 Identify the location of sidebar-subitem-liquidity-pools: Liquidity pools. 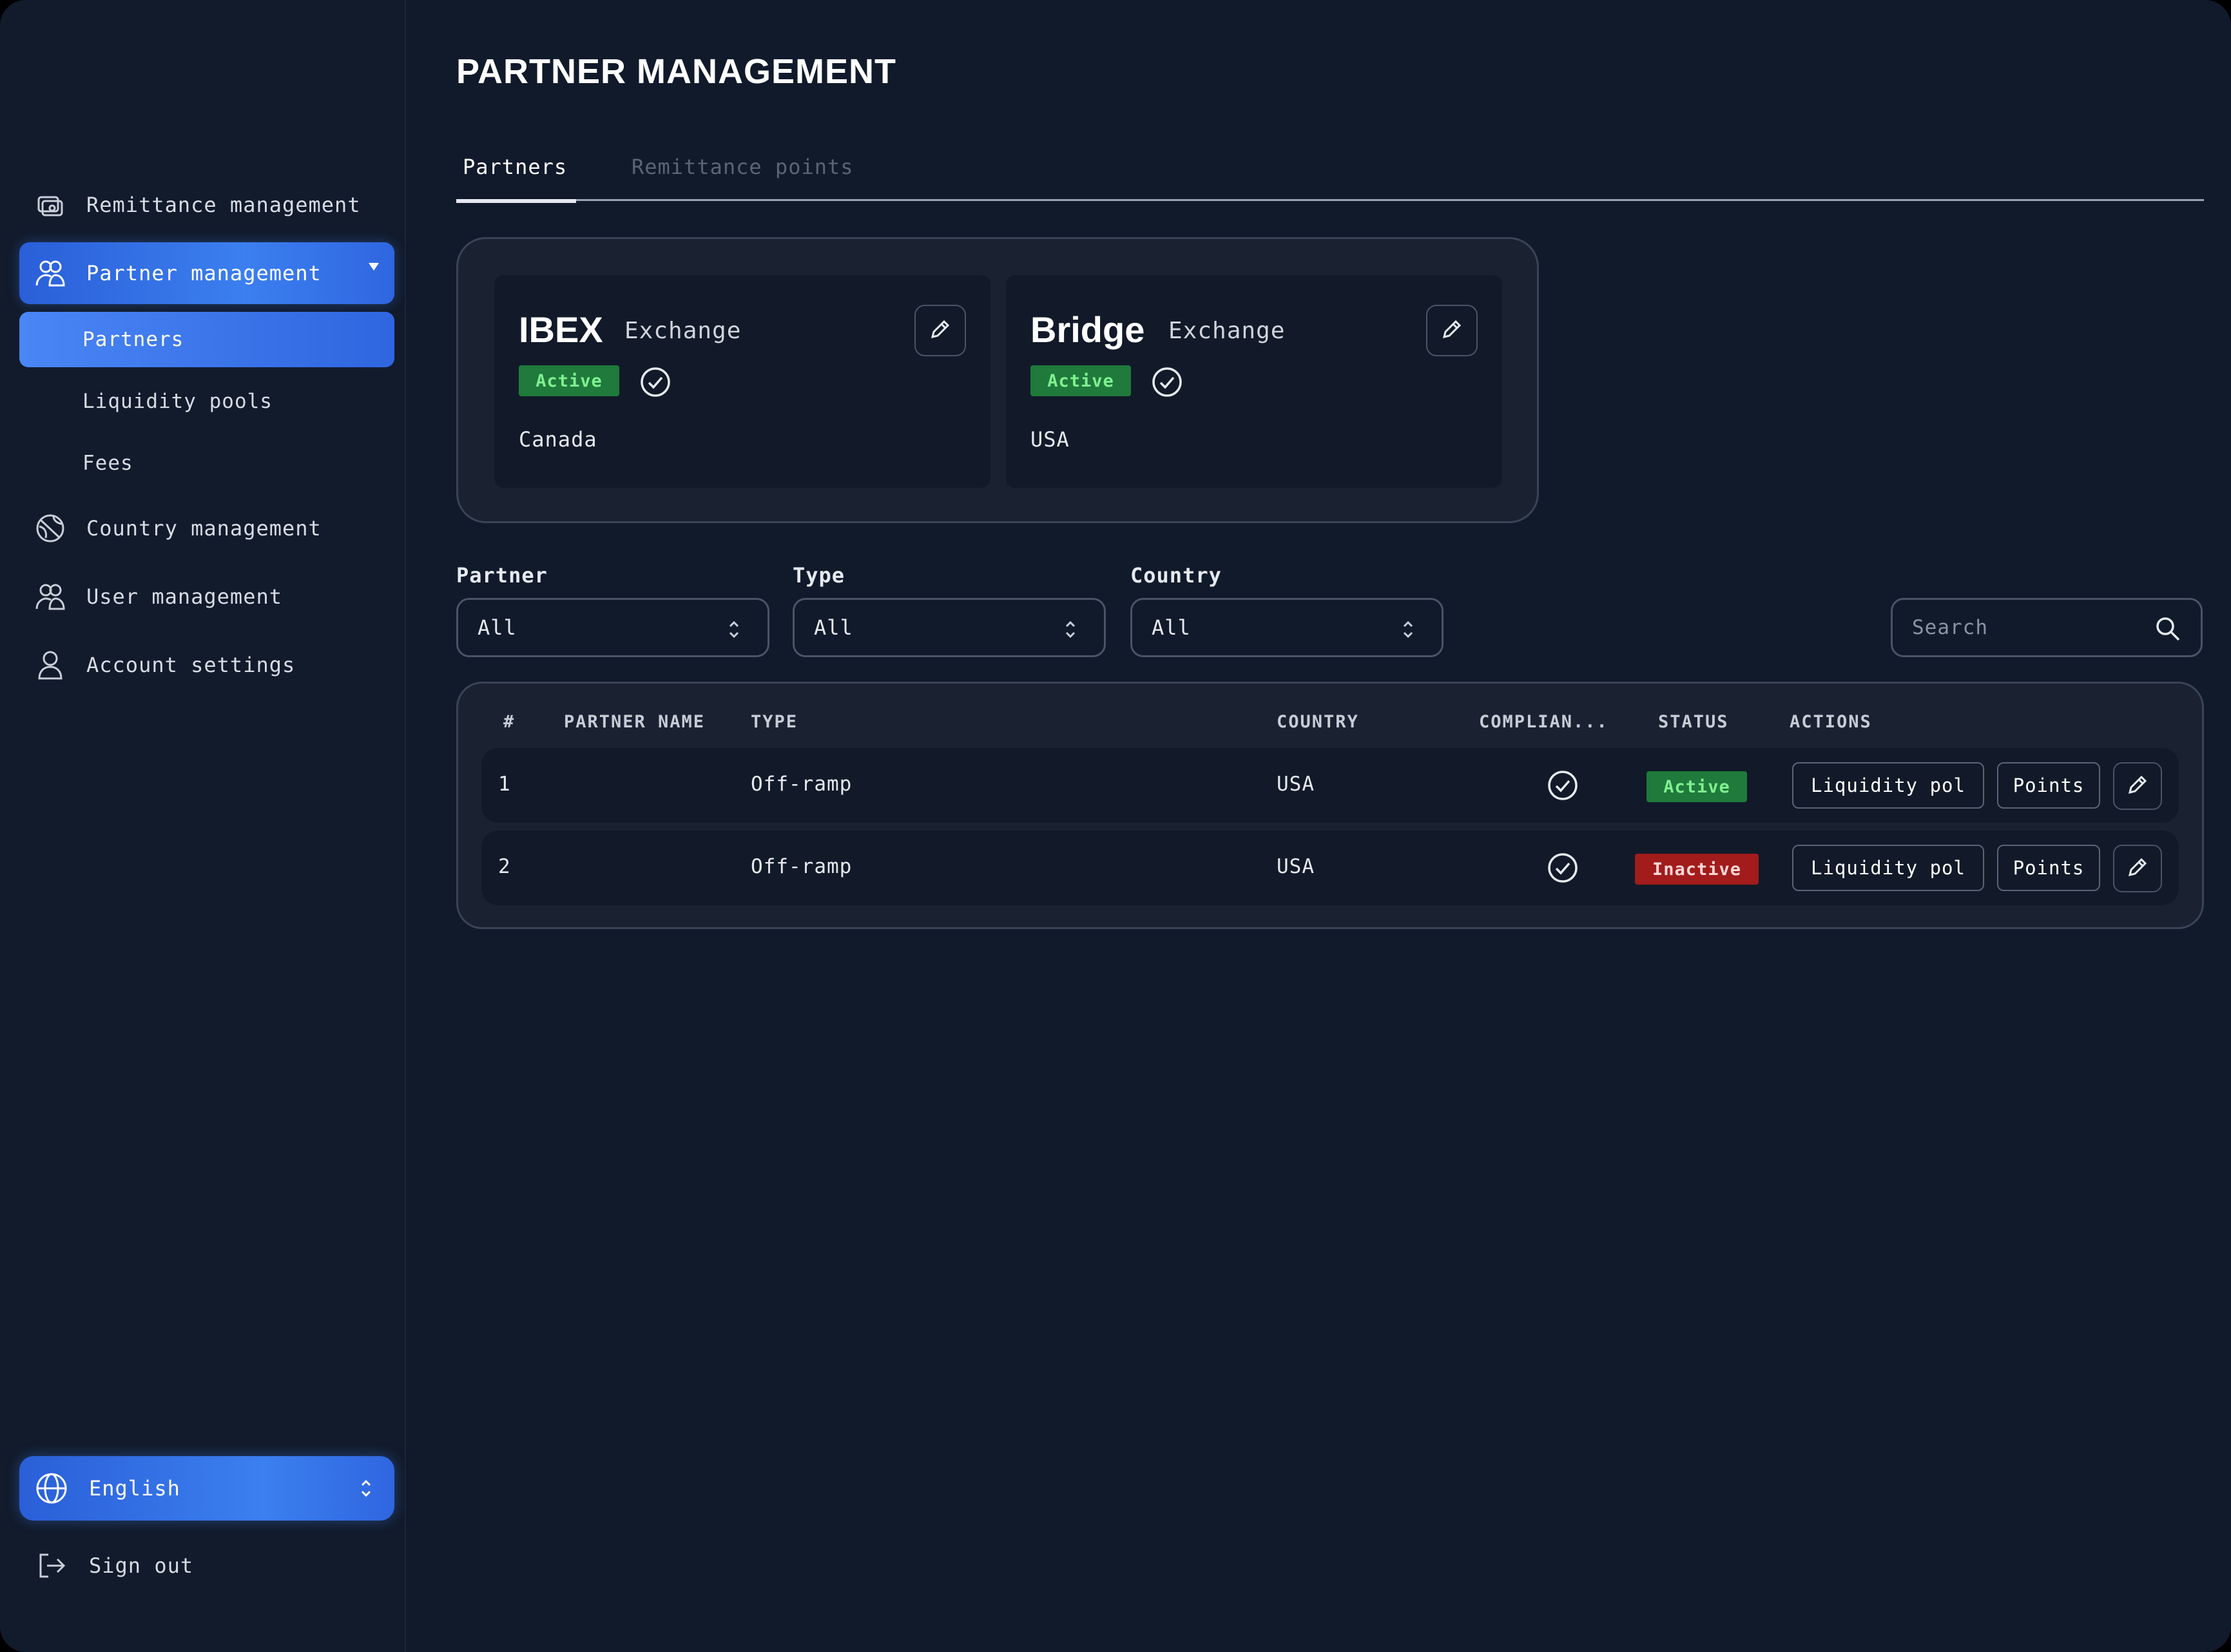
(206, 401).